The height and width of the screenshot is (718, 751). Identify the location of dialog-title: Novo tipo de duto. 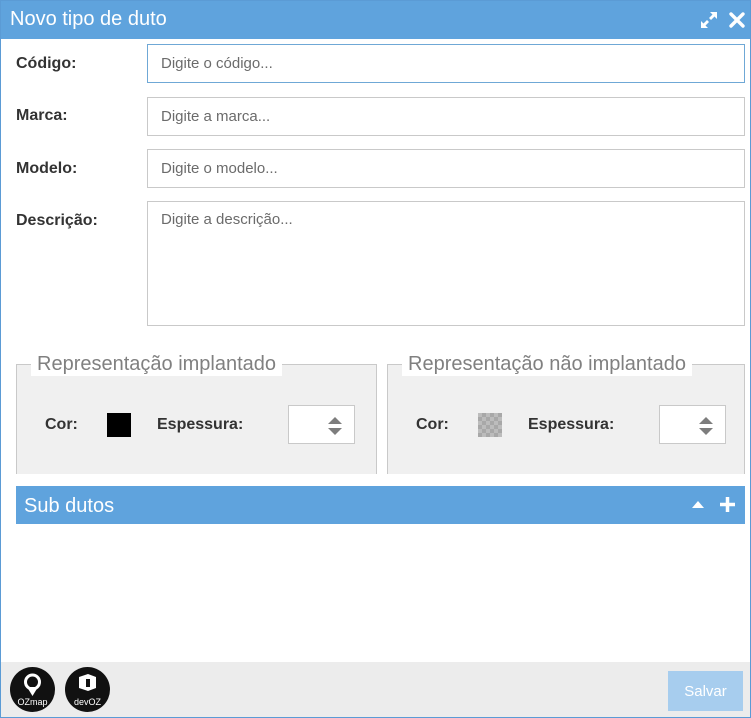
(88, 19).